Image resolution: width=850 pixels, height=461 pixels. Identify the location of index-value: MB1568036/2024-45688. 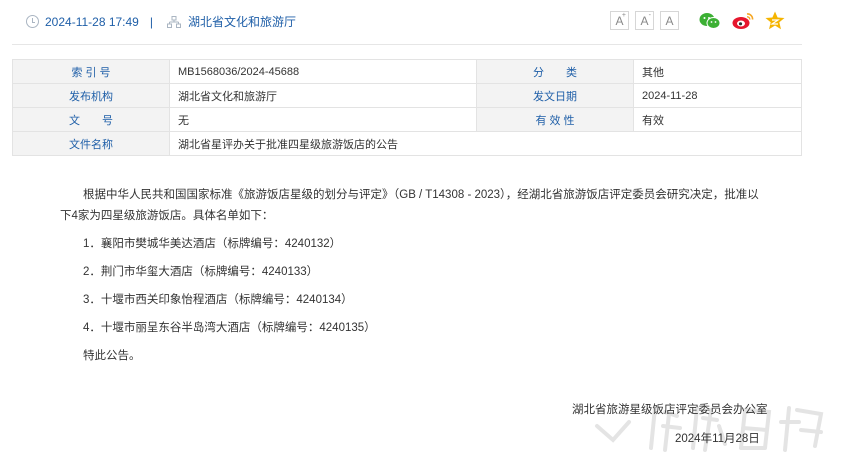
(323, 71).